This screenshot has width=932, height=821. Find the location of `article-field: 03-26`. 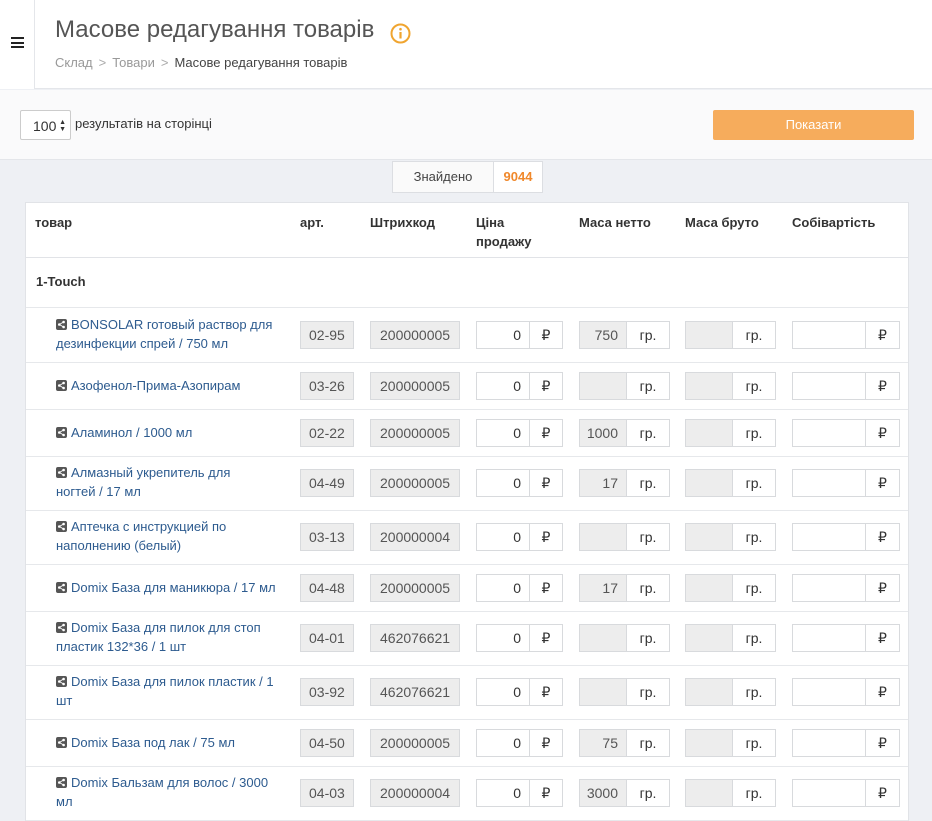

article-field: 03-26 is located at coordinates (327, 386).